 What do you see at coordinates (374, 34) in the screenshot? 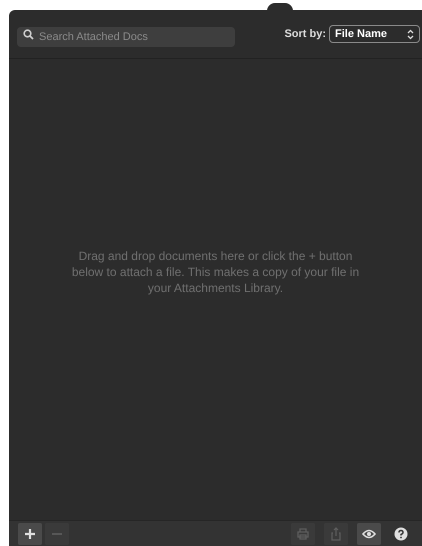
I see `sort-dropdown: File Name` at bounding box center [374, 34].